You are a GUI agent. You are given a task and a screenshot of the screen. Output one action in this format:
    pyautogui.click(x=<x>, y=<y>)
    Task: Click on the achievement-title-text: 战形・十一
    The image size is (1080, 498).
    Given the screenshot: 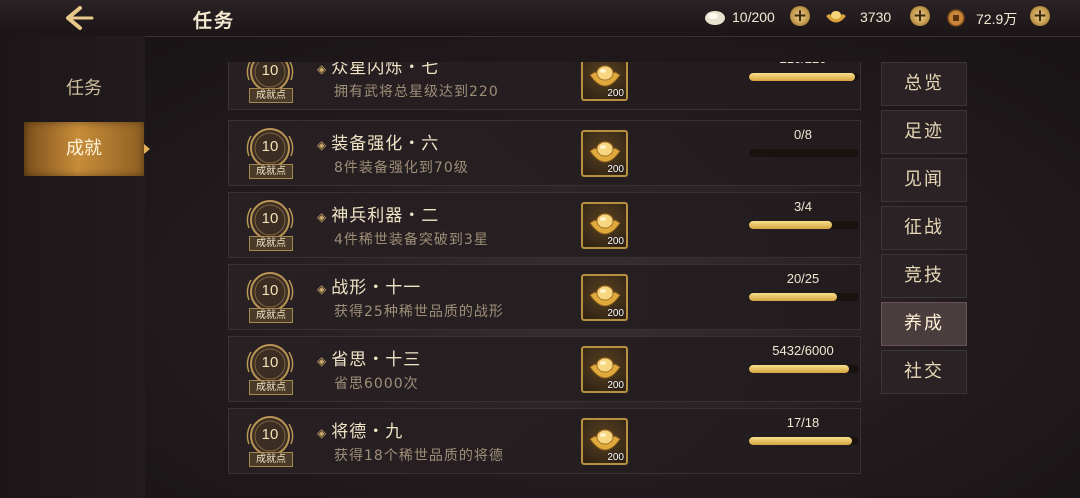 What is the action you would take?
    pyautogui.click(x=376, y=288)
    